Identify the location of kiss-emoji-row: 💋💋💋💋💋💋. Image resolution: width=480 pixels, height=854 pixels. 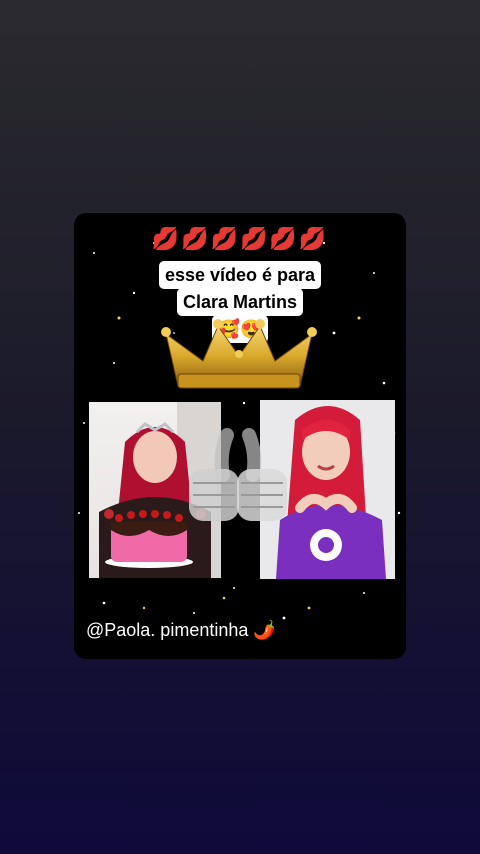
(240, 239).